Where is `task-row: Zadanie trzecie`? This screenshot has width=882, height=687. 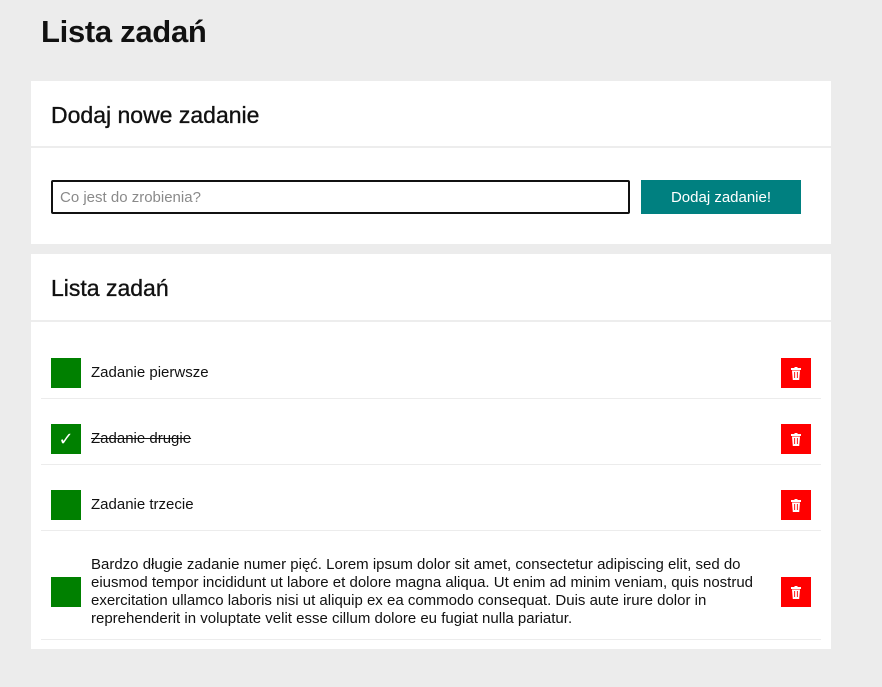 task-row: Zadanie trzecie is located at coordinates (431, 498).